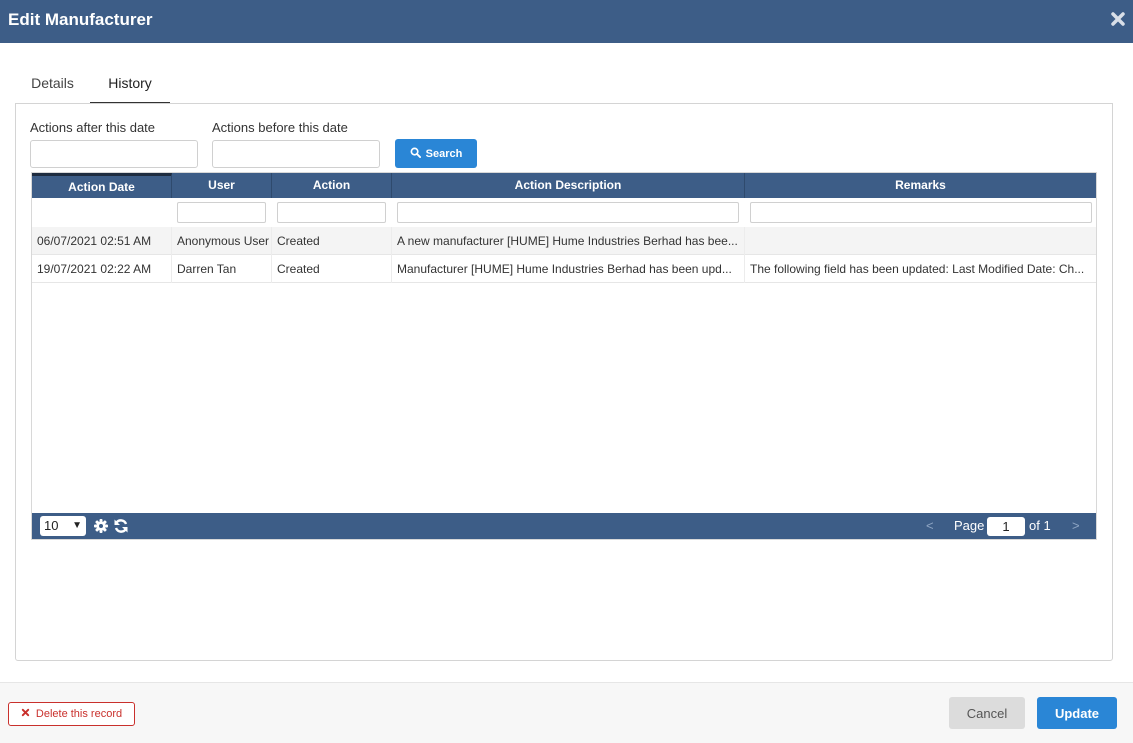  What do you see at coordinates (444, 153) in the screenshot?
I see `search-button-label: Search` at bounding box center [444, 153].